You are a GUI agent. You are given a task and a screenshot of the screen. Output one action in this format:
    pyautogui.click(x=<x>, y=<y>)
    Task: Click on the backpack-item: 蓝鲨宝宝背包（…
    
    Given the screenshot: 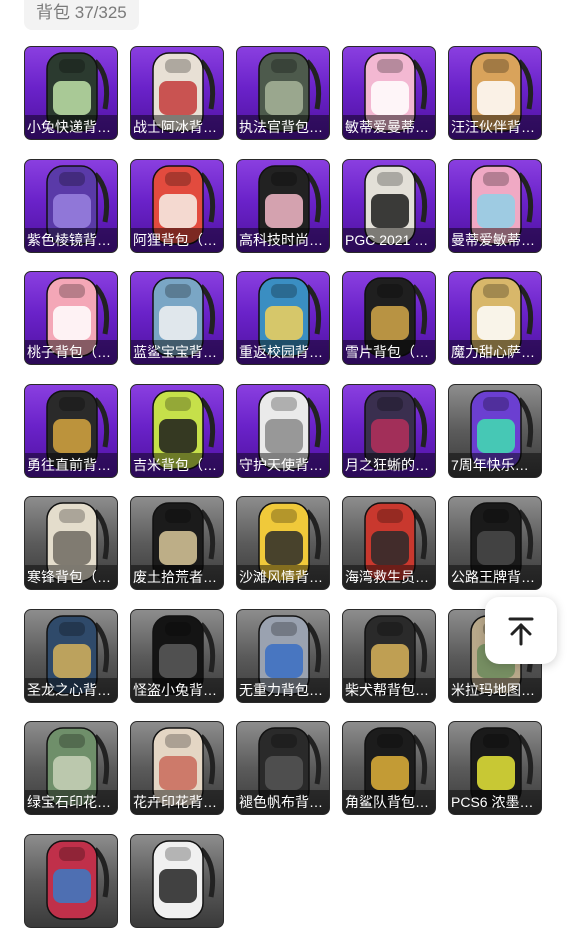 What is the action you would take?
    pyautogui.click(x=177, y=318)
    